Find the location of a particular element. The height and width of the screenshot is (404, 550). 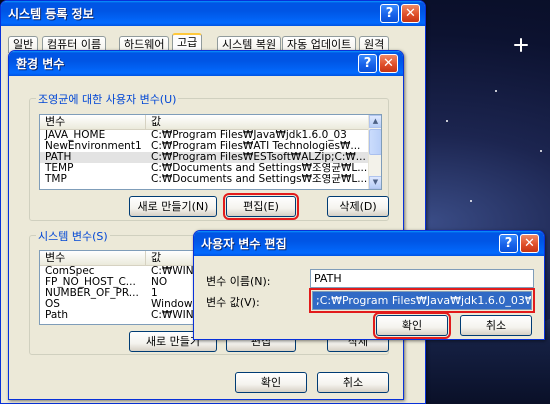

variable-value-label: 변수 값(V): is located at coordinates (233, 302).